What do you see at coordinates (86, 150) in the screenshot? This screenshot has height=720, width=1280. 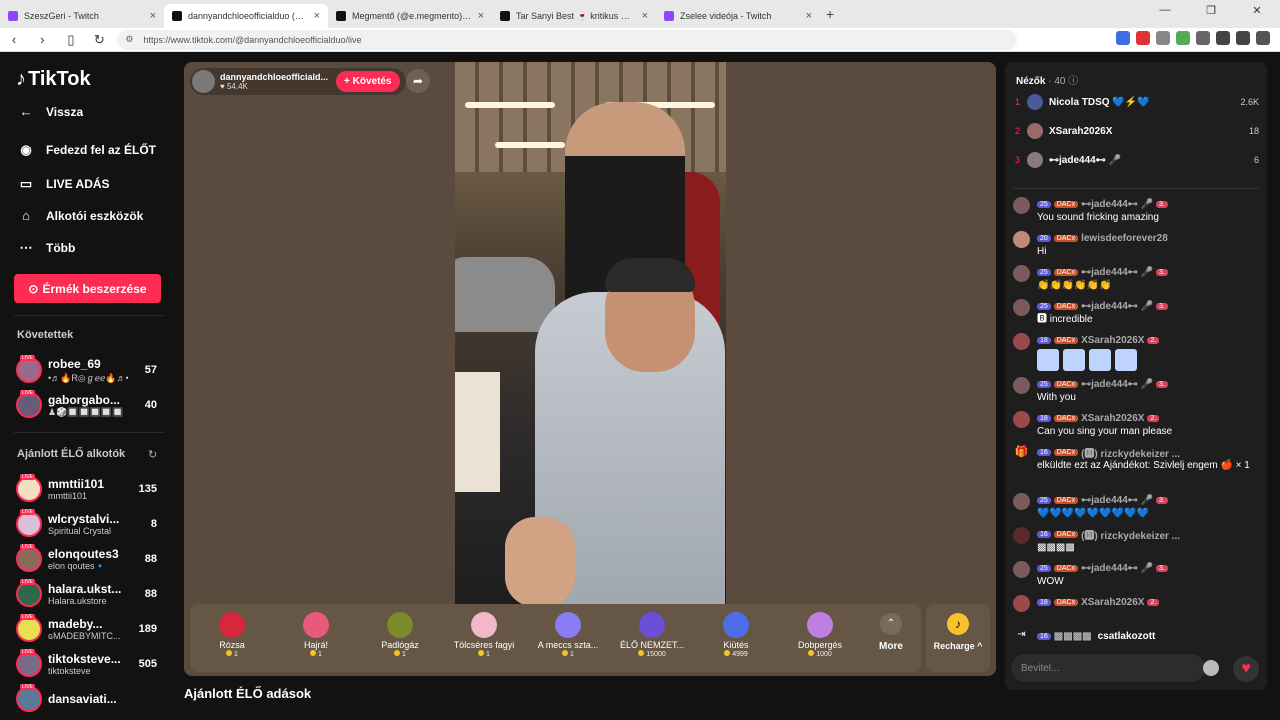 I see `sidebar-item-explore-live: ◉ Fedezd fel az ÉLŐT` at bounding box center [86, 150].